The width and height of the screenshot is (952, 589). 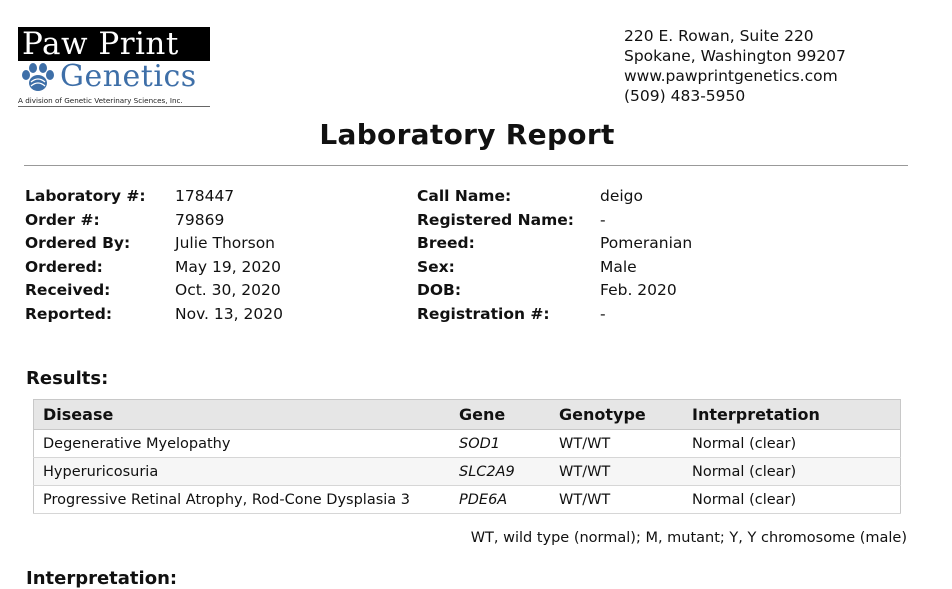 What do you see at coordinates (646, 243) in the screenshot?
I see `info-value: Pomeranian` at bounding box center [646, 243].